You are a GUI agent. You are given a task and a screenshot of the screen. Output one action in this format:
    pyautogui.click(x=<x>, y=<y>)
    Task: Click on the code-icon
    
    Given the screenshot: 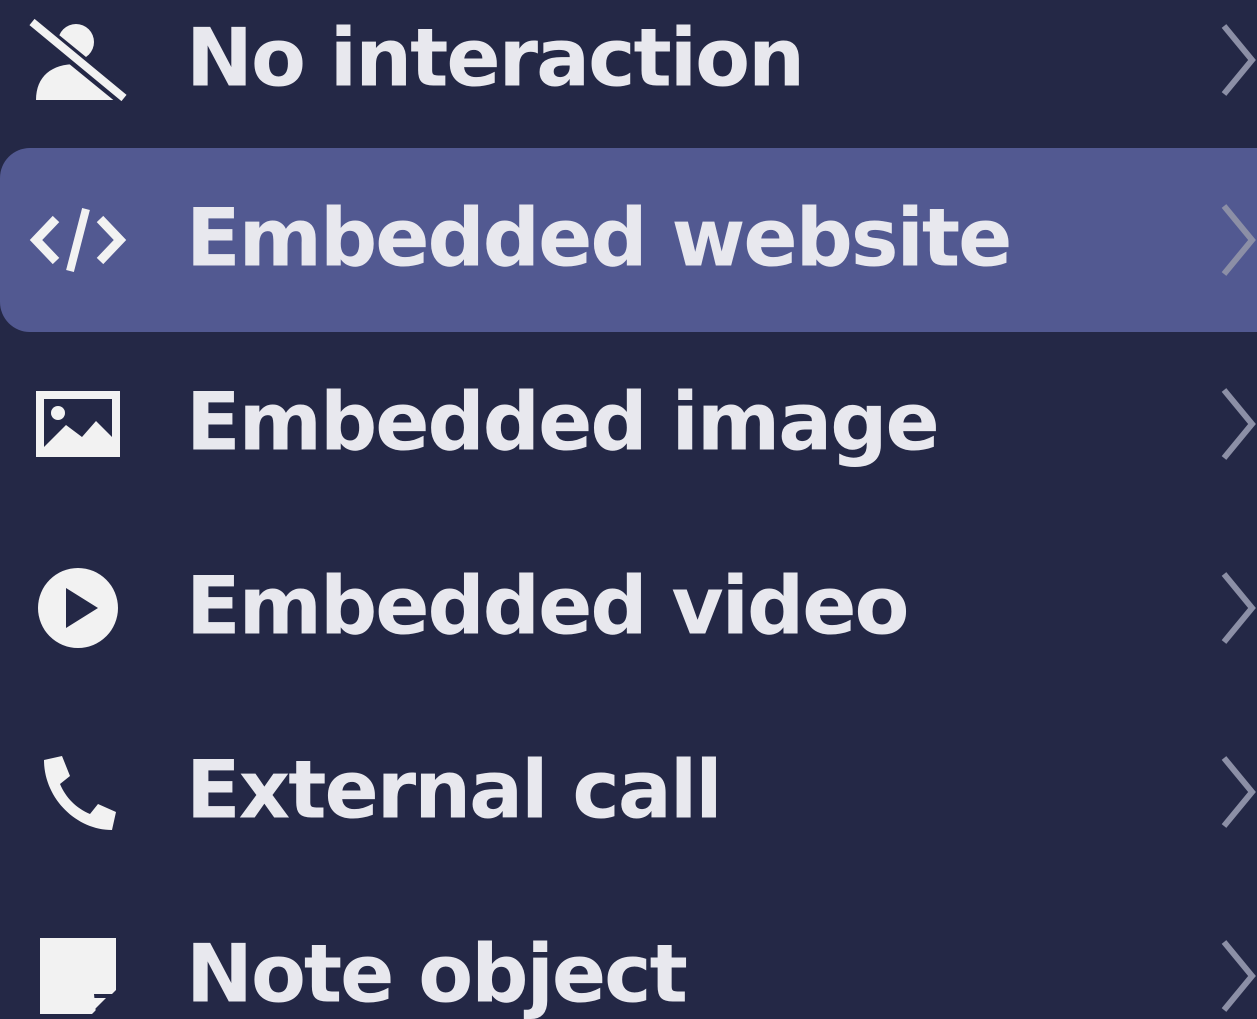 What is the action you would take?
    pyautogui.click(x=78, y=240)
    